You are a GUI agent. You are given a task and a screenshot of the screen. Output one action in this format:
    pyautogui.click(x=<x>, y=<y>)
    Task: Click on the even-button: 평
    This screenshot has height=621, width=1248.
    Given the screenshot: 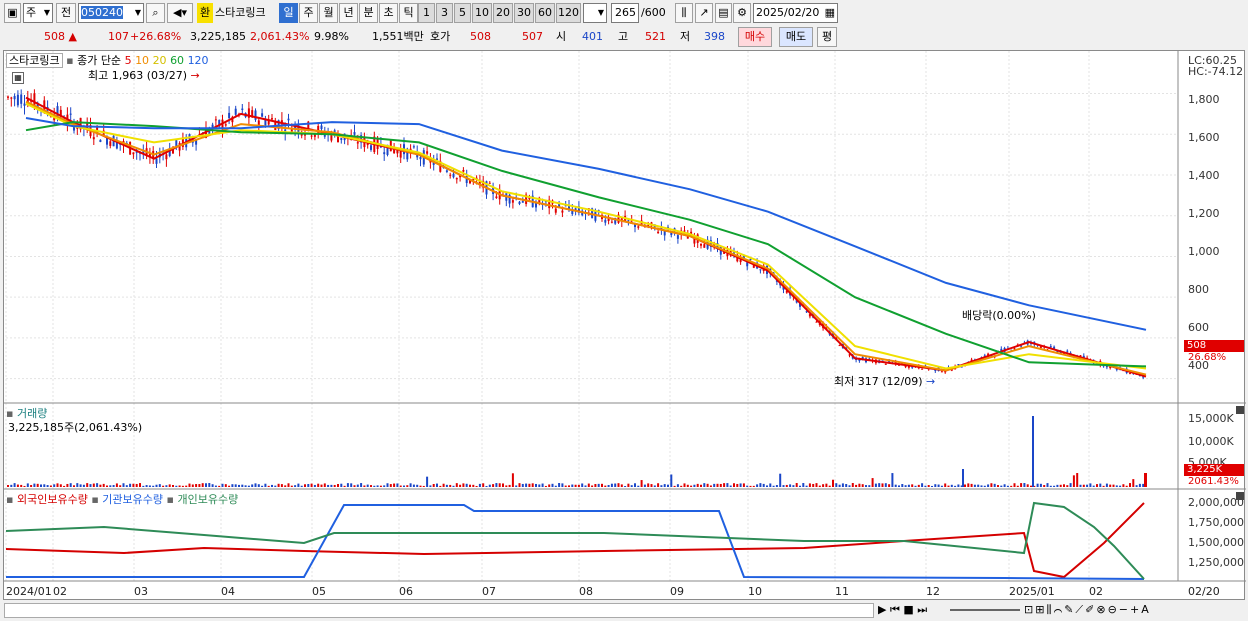 What is the action you would take?
    pyautogui.click(x=827, y=37)
    